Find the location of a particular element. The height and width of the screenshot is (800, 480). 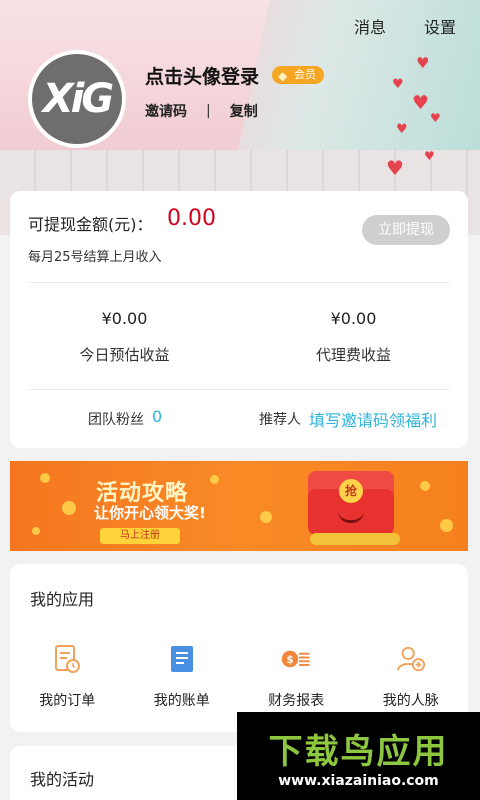

referrer-label: 推荐人 is located at coordinates (280, 420).